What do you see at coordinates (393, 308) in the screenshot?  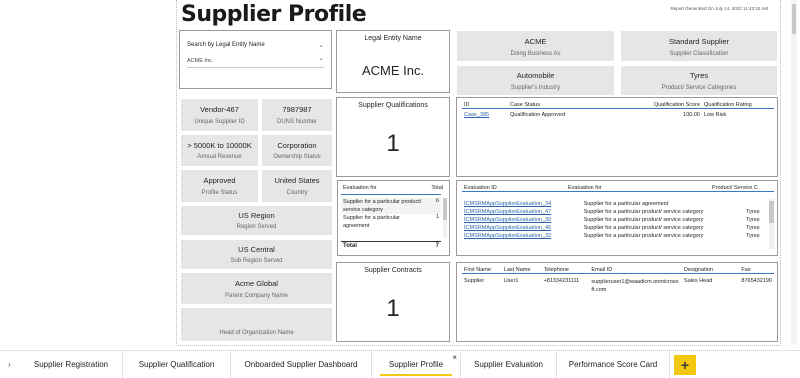 I see `contracts-count: 1` at bounding box center [393, 308].